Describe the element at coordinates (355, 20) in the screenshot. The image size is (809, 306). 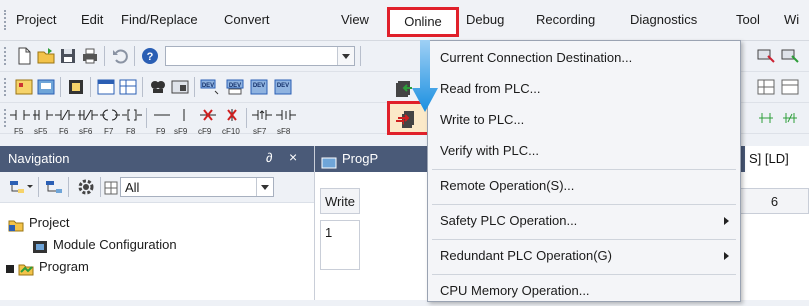
I see `menu-view: View` at that location.